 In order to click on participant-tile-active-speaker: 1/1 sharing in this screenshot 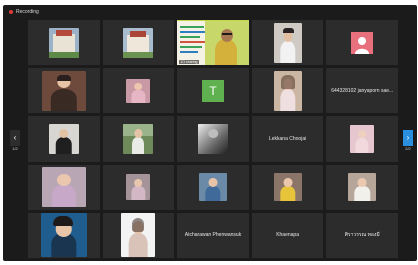, I will do `click(213, 43)`.